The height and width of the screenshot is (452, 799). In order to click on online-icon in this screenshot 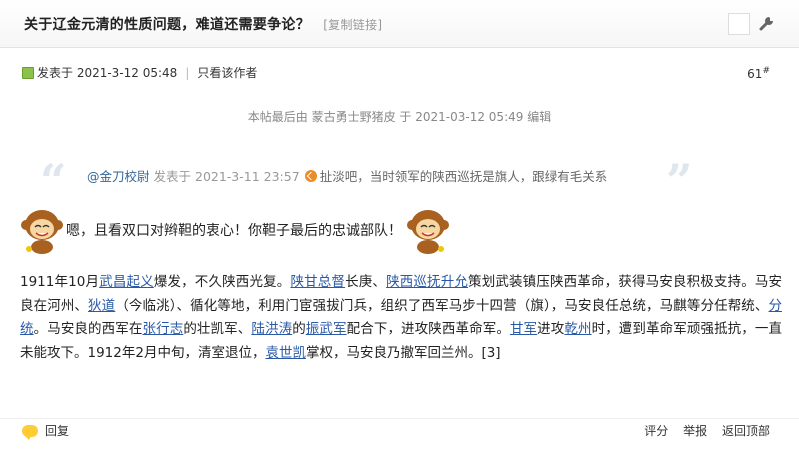, I will do `click(28, 72)`.